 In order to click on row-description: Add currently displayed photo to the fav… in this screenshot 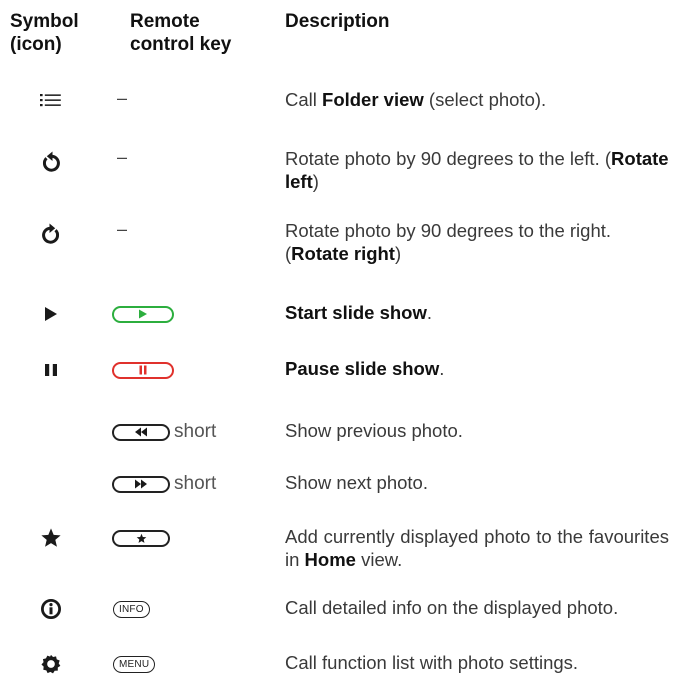, I will do `click(477, 548)`.